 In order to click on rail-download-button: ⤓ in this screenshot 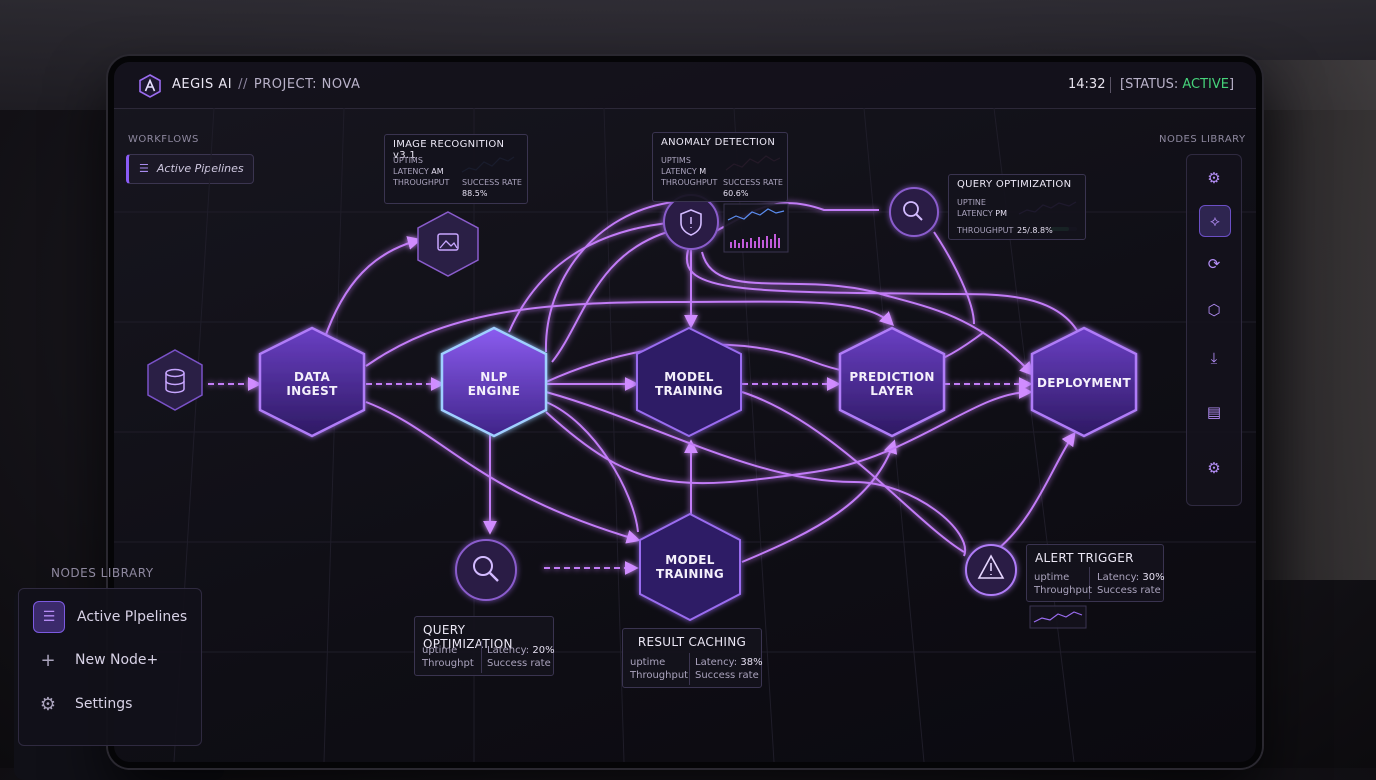, I will do `click(1214, 358)`.